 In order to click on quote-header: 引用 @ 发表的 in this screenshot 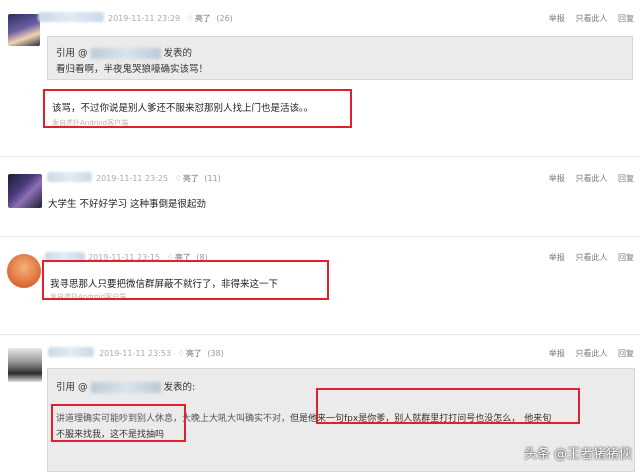, I will do `click(124, 52)`.